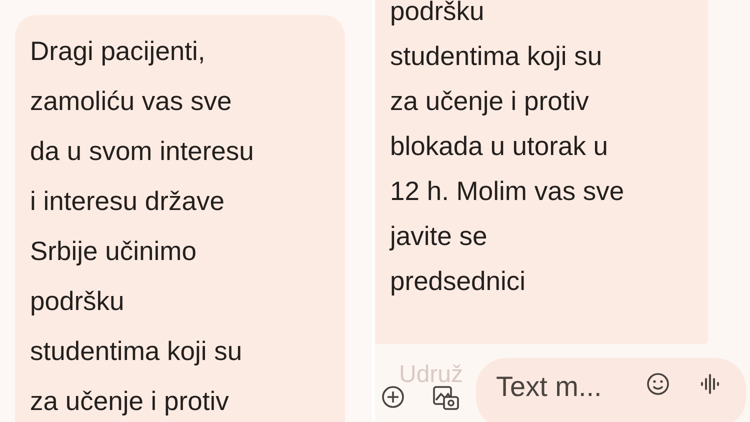 Image resolution: width=750 pixels, height=422 pixels. What do you see at coordinates (393, 397) in the screenshot?
I see `add-icon` at bounding box center [393, 397].